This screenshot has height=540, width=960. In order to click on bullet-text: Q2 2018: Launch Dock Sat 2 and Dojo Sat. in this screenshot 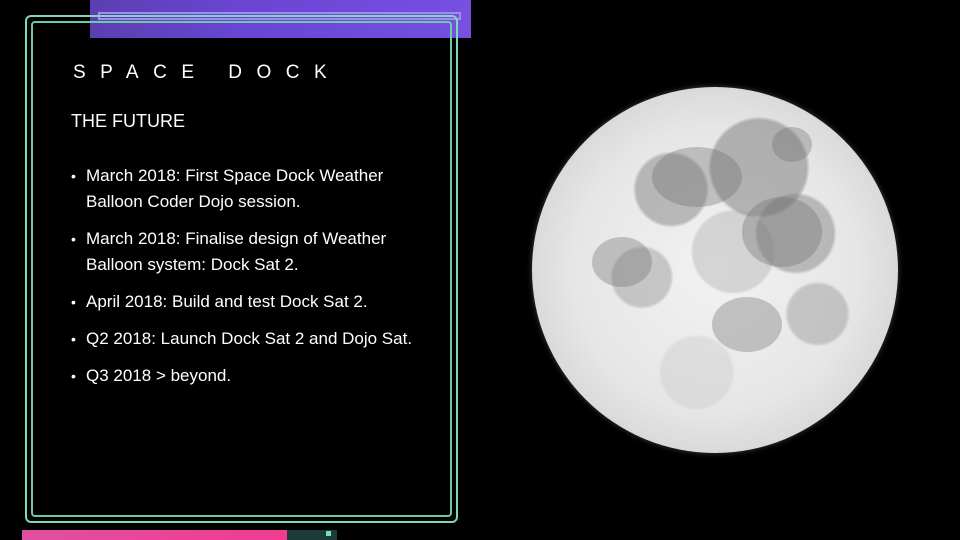, I will do `click(249, 338)`.